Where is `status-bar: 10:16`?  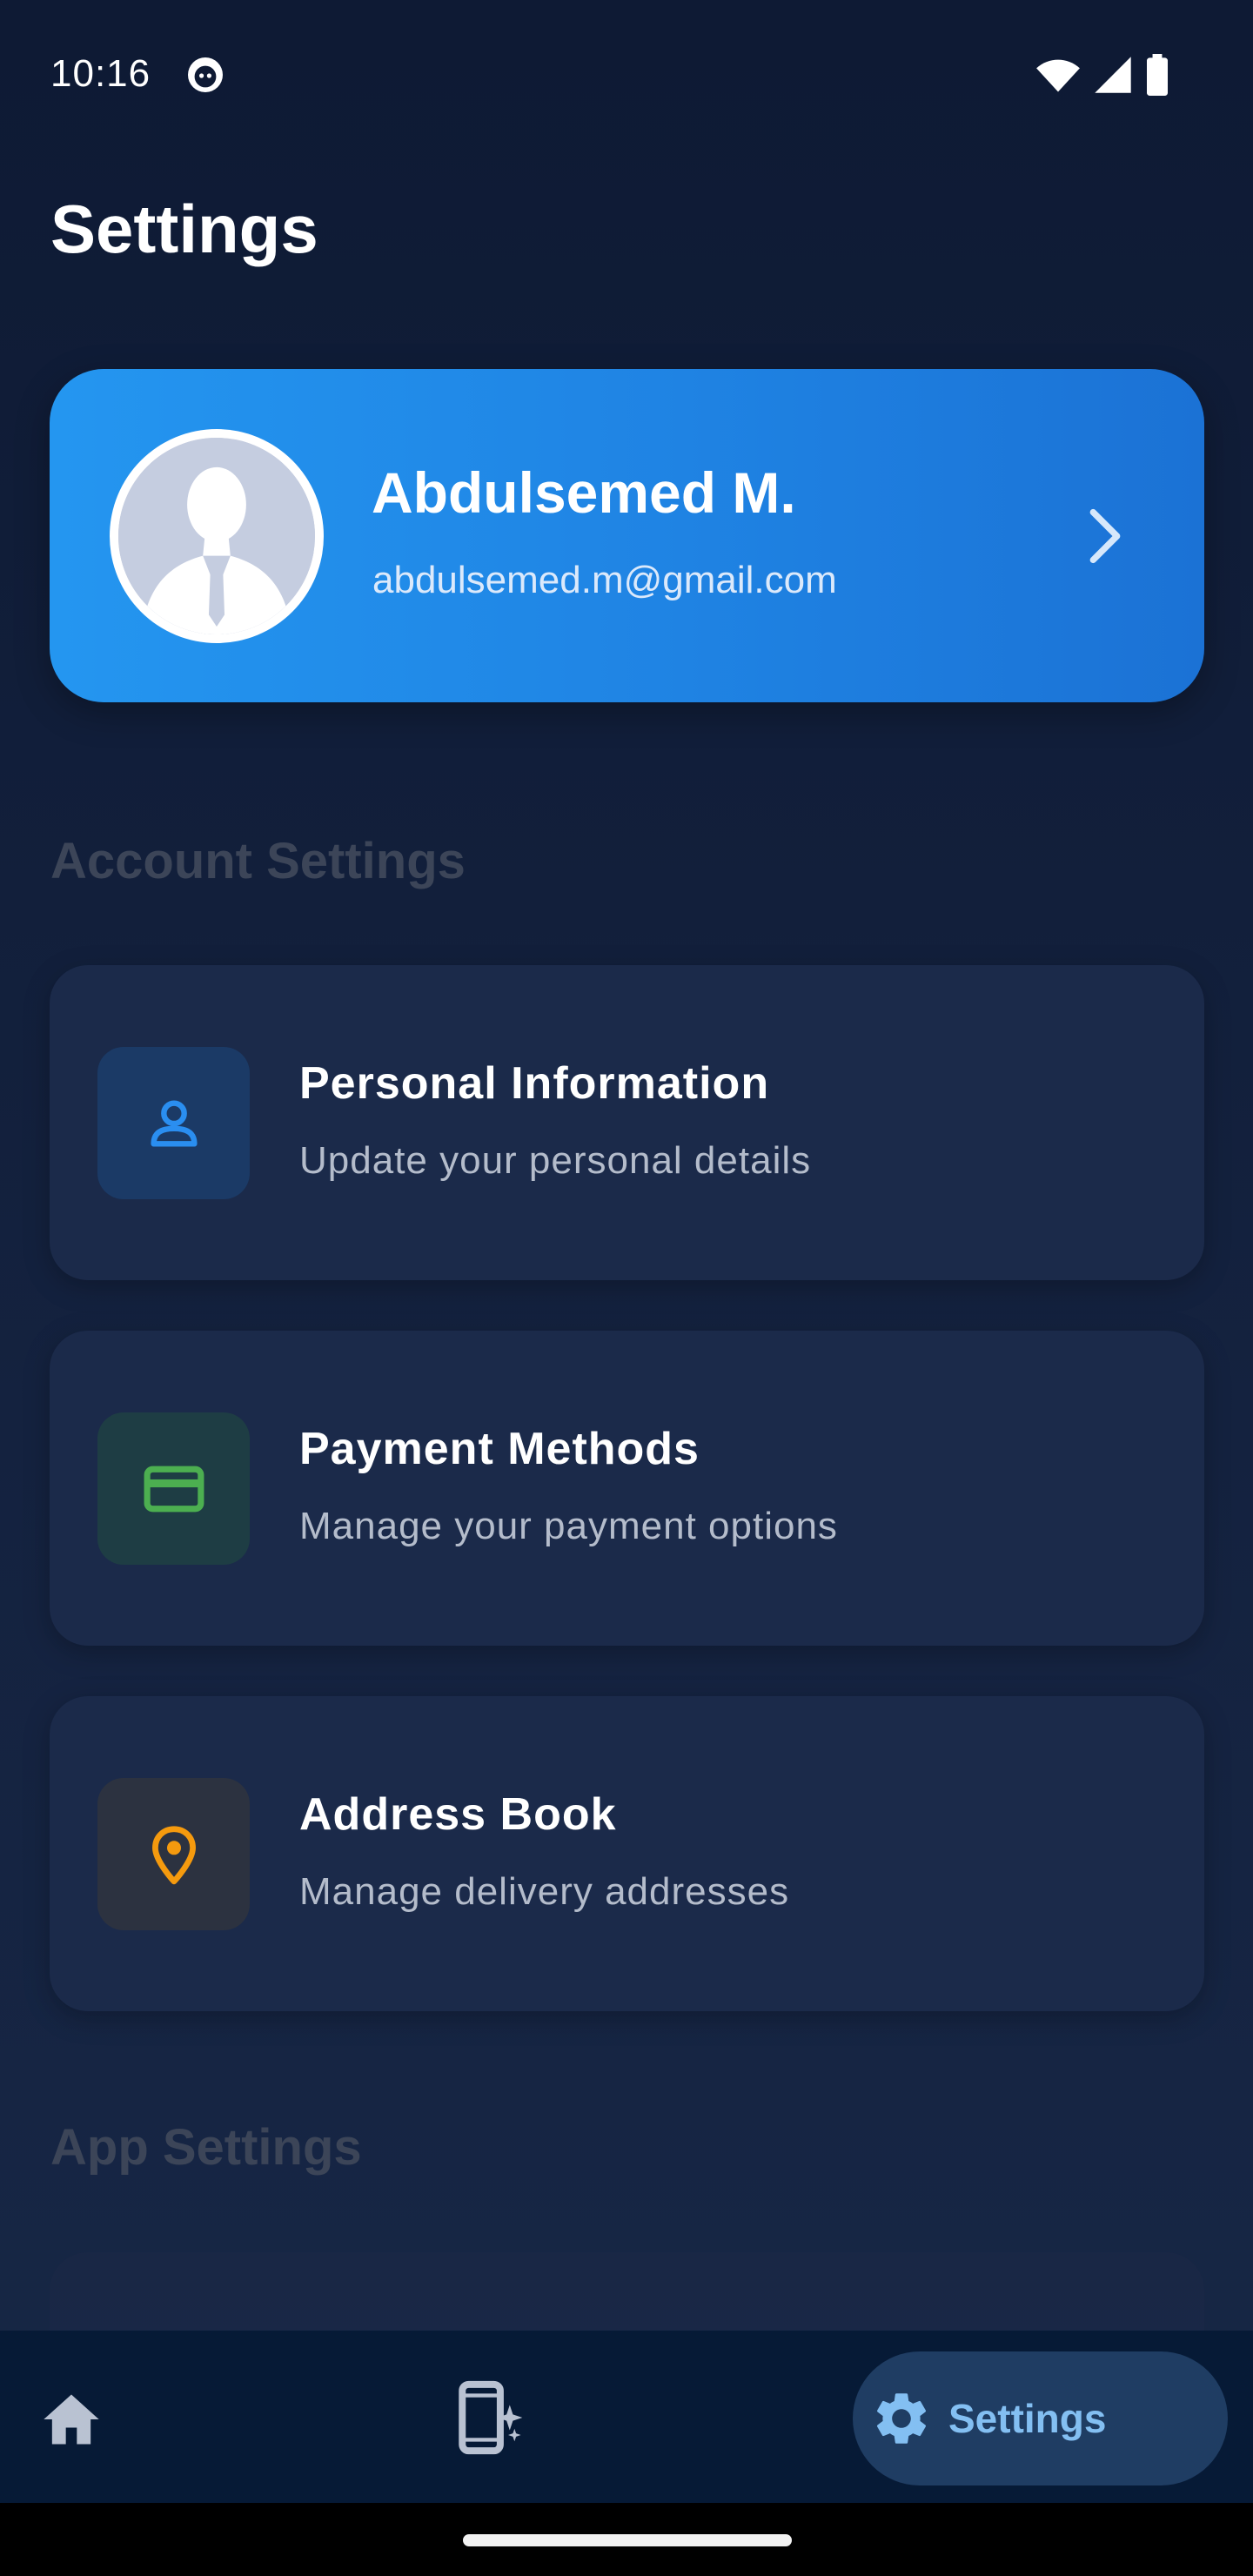 status-bar: 10:16 is located at coordinates (626, 74).